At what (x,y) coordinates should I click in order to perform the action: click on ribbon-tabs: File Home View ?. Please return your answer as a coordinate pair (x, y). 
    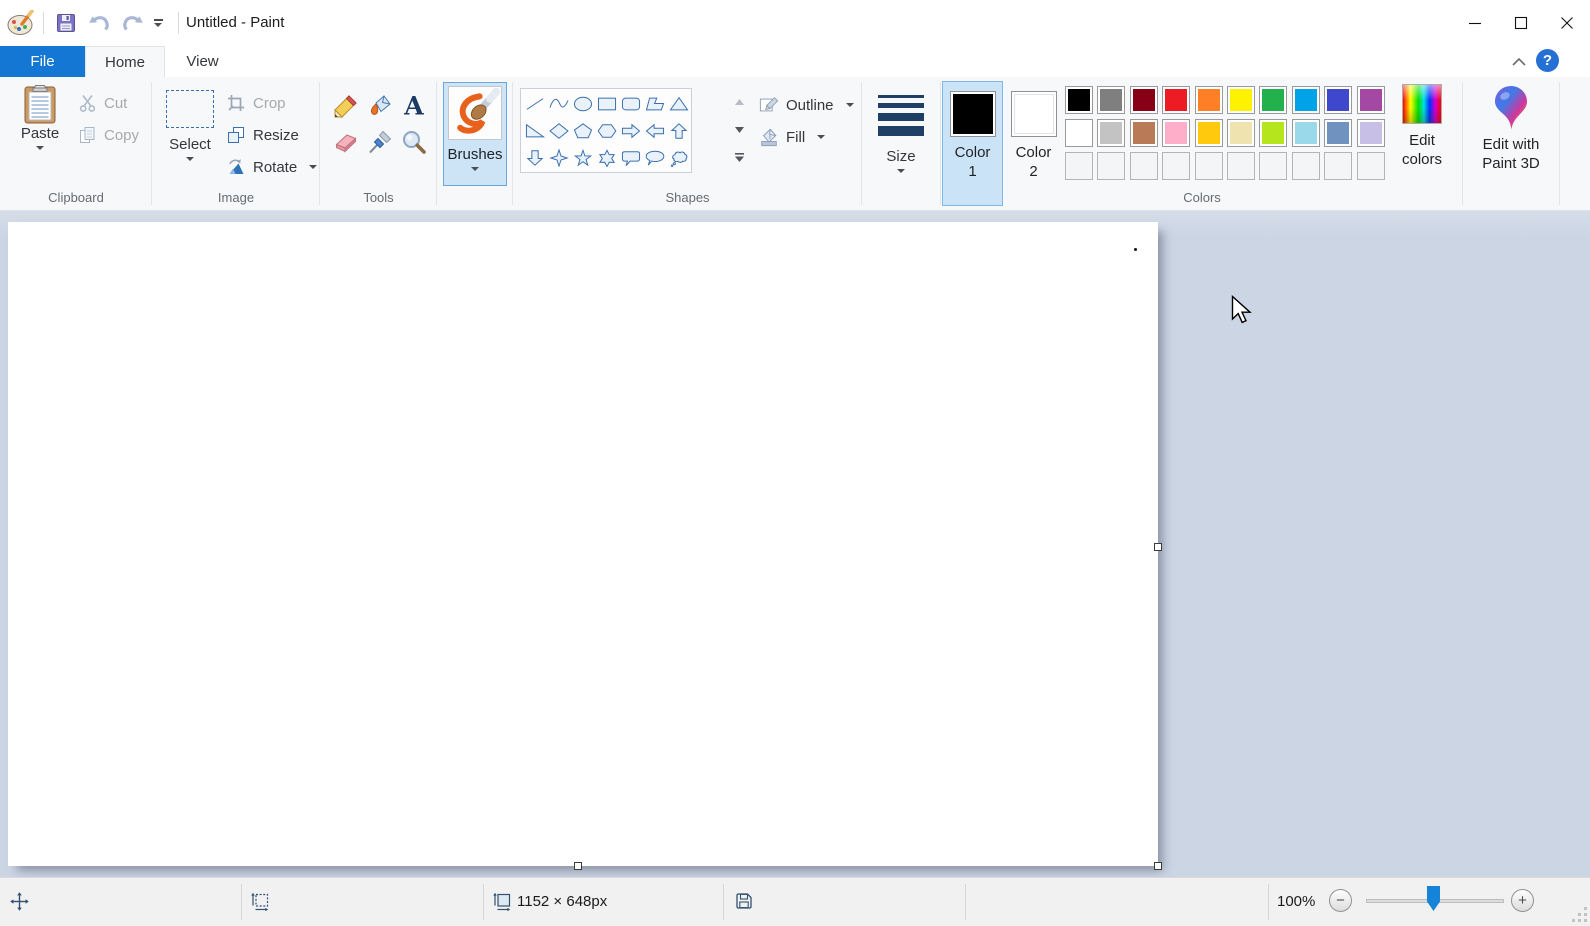
    Looking at the image, I should click on (795, 61).